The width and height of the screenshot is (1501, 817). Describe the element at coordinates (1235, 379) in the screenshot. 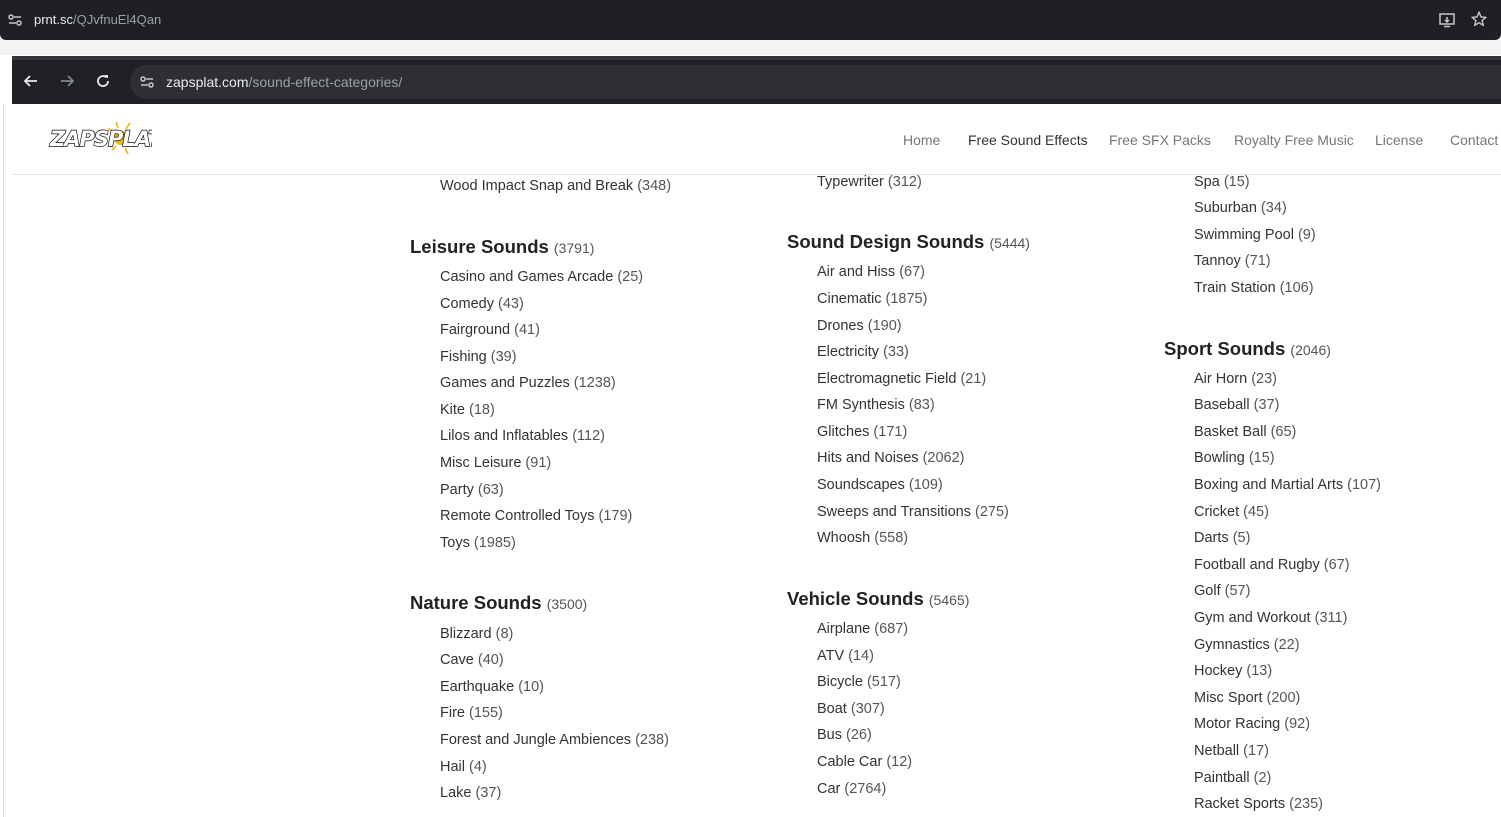

I see `subcategory-link: Air Horn (23)` at that location.